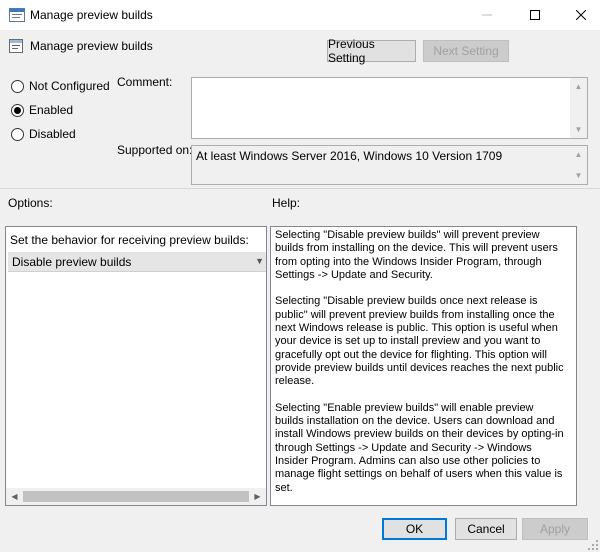 The height and width of the screenshot is (552, 600). What do you see at coordinates (72, 262) in the screenshot?
I see `behavior-dropdown-value: Disable preview builds` at bounding box center [72, 262].